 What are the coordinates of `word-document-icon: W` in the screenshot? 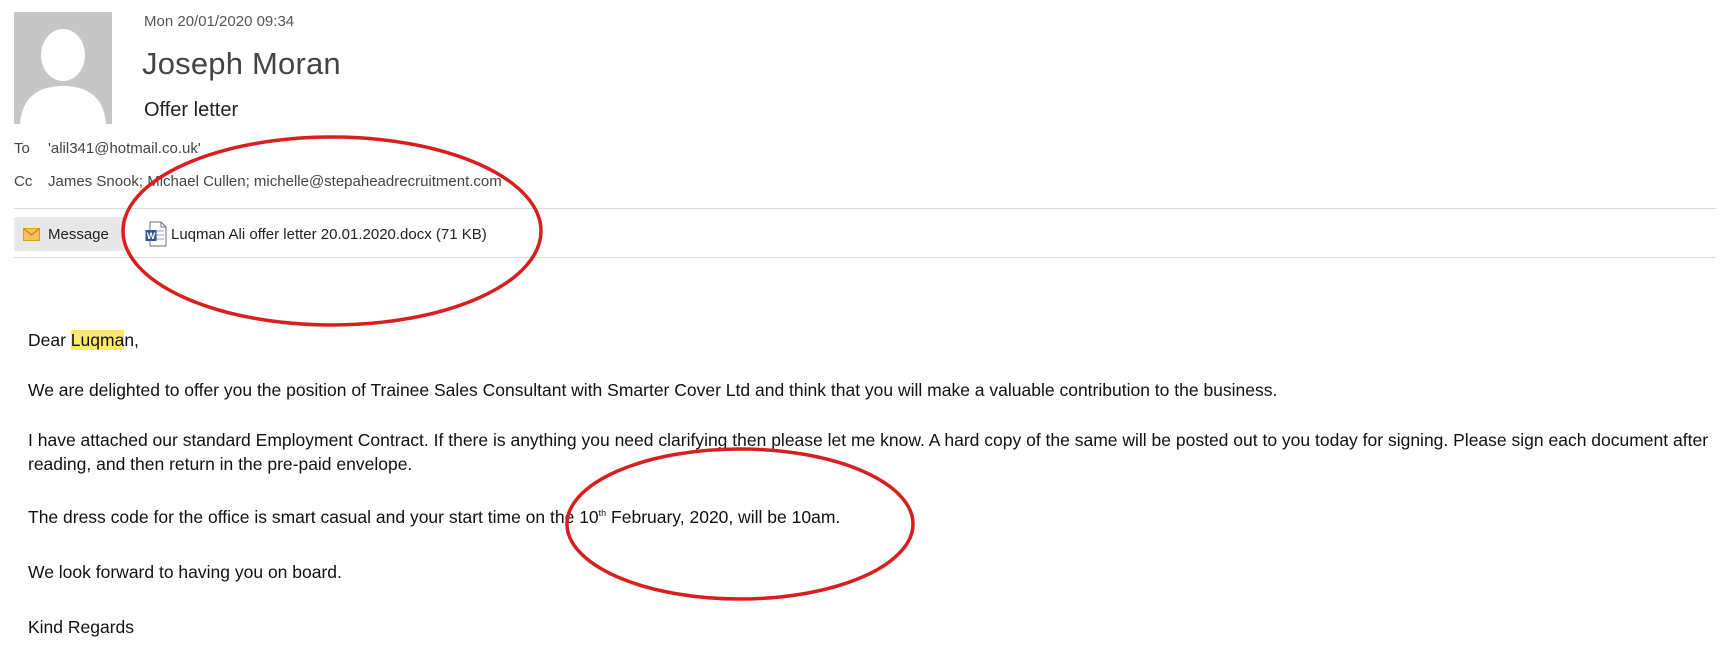 It's located at (156, 234).